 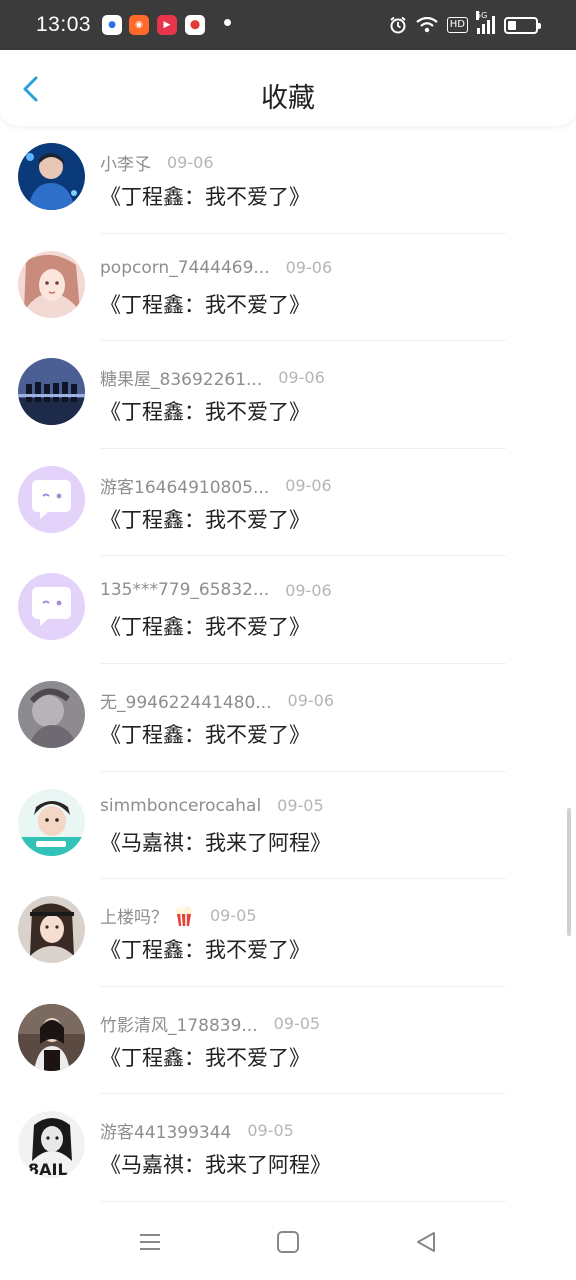 What do you see at coordinates (51, 1145) in the screenshot?
I see `avatar: 8AIL` at bounding box center [51, 1145].